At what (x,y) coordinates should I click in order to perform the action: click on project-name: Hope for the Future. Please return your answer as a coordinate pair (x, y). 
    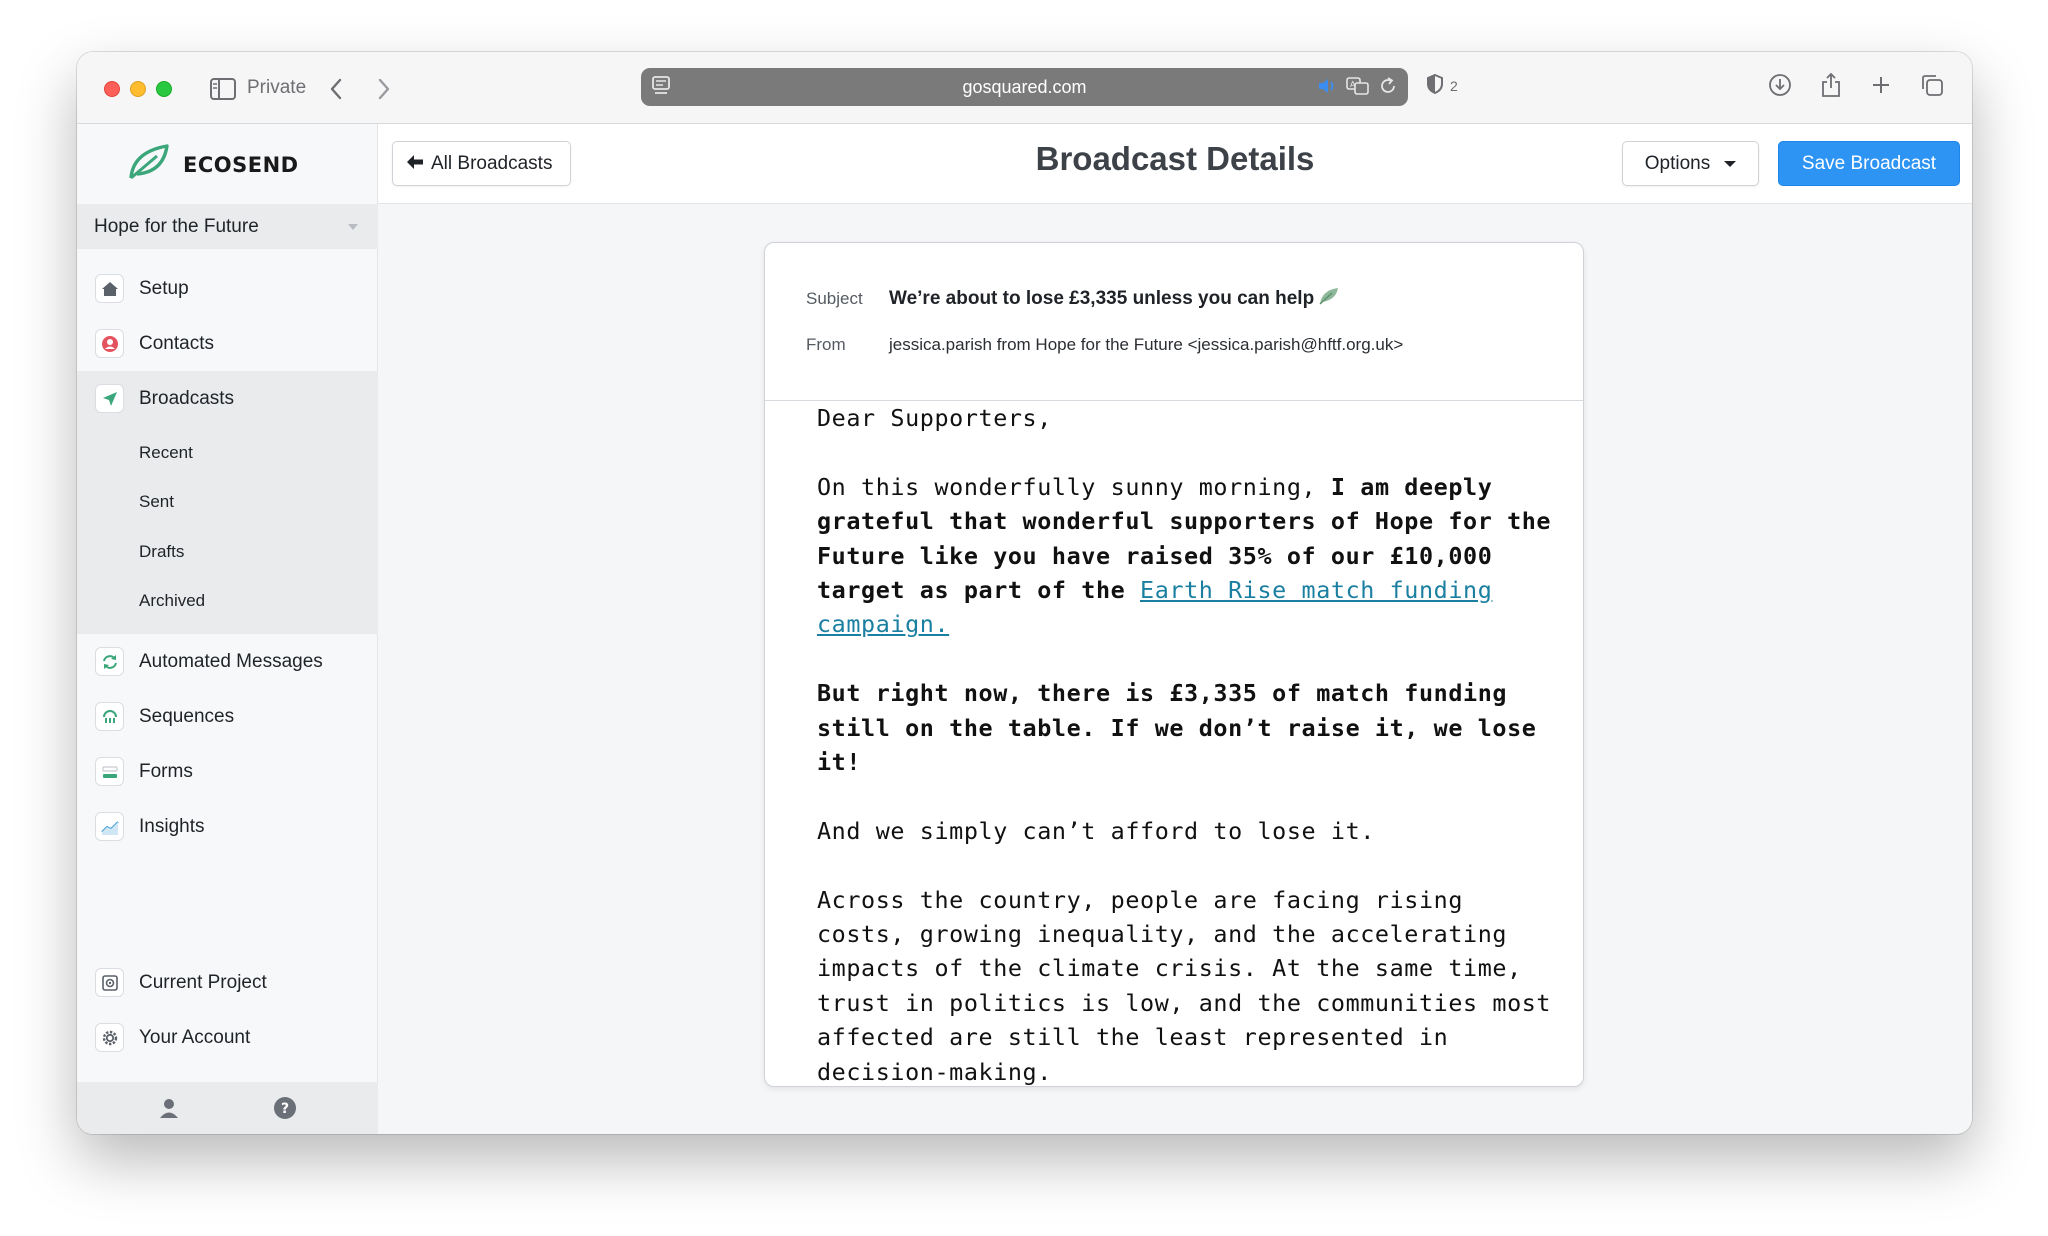
    Looking at the image, I should click on (176, 226).